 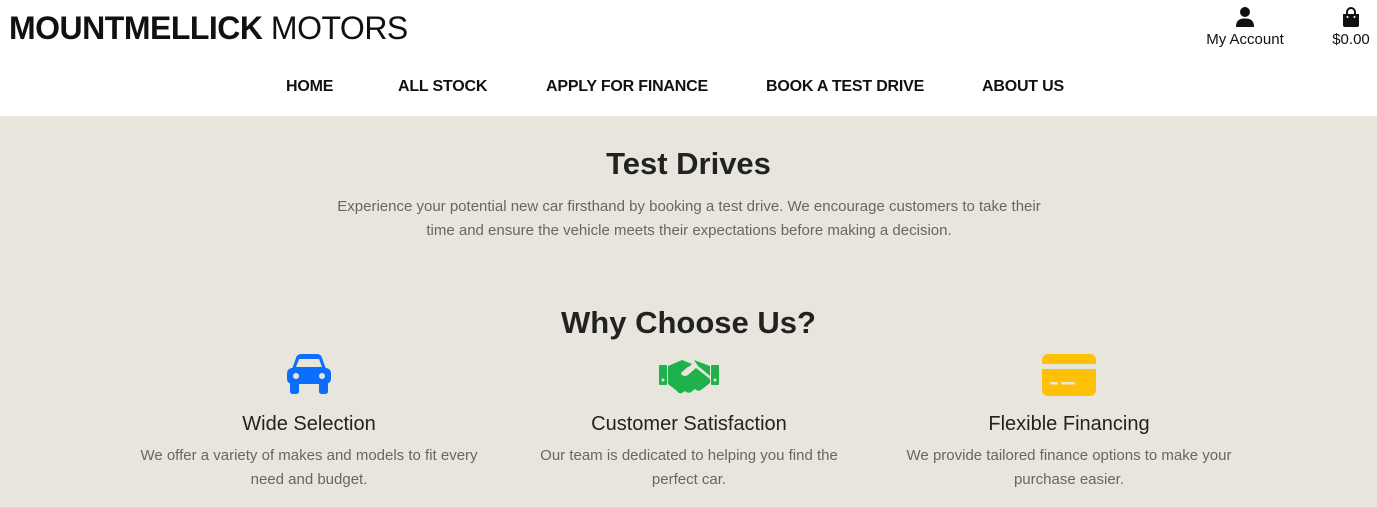 I want to click on feature-title: Flexible Financing, so click(x=1069, y=424).